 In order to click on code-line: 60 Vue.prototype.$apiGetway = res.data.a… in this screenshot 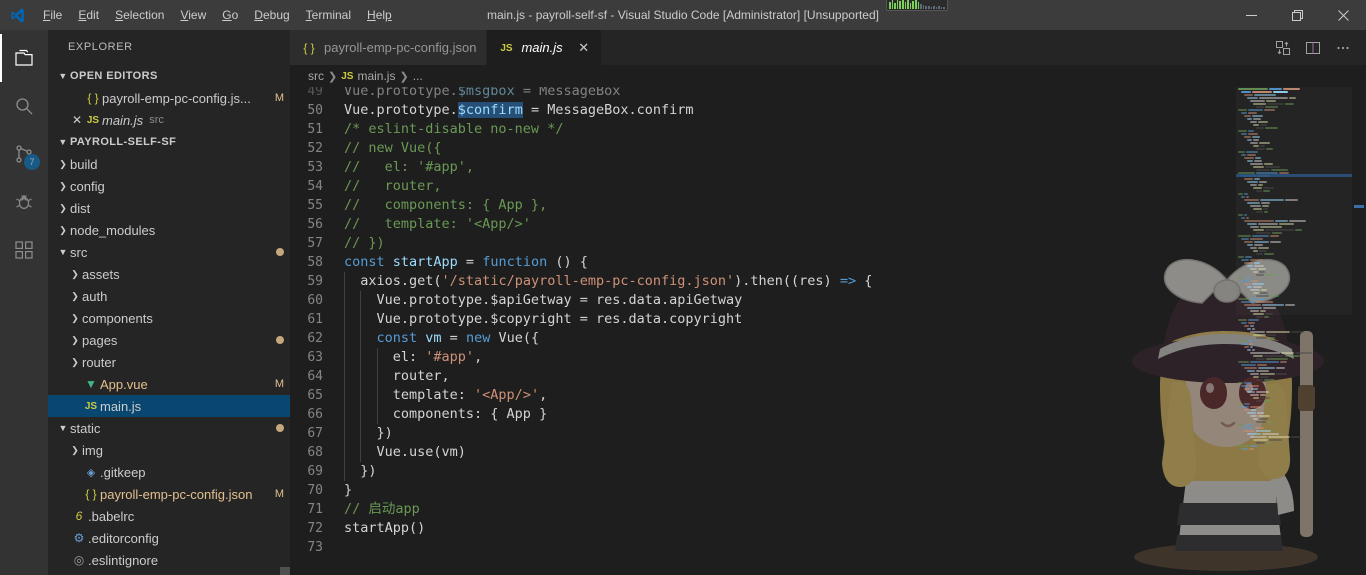, I will do `click(828, 300)`.